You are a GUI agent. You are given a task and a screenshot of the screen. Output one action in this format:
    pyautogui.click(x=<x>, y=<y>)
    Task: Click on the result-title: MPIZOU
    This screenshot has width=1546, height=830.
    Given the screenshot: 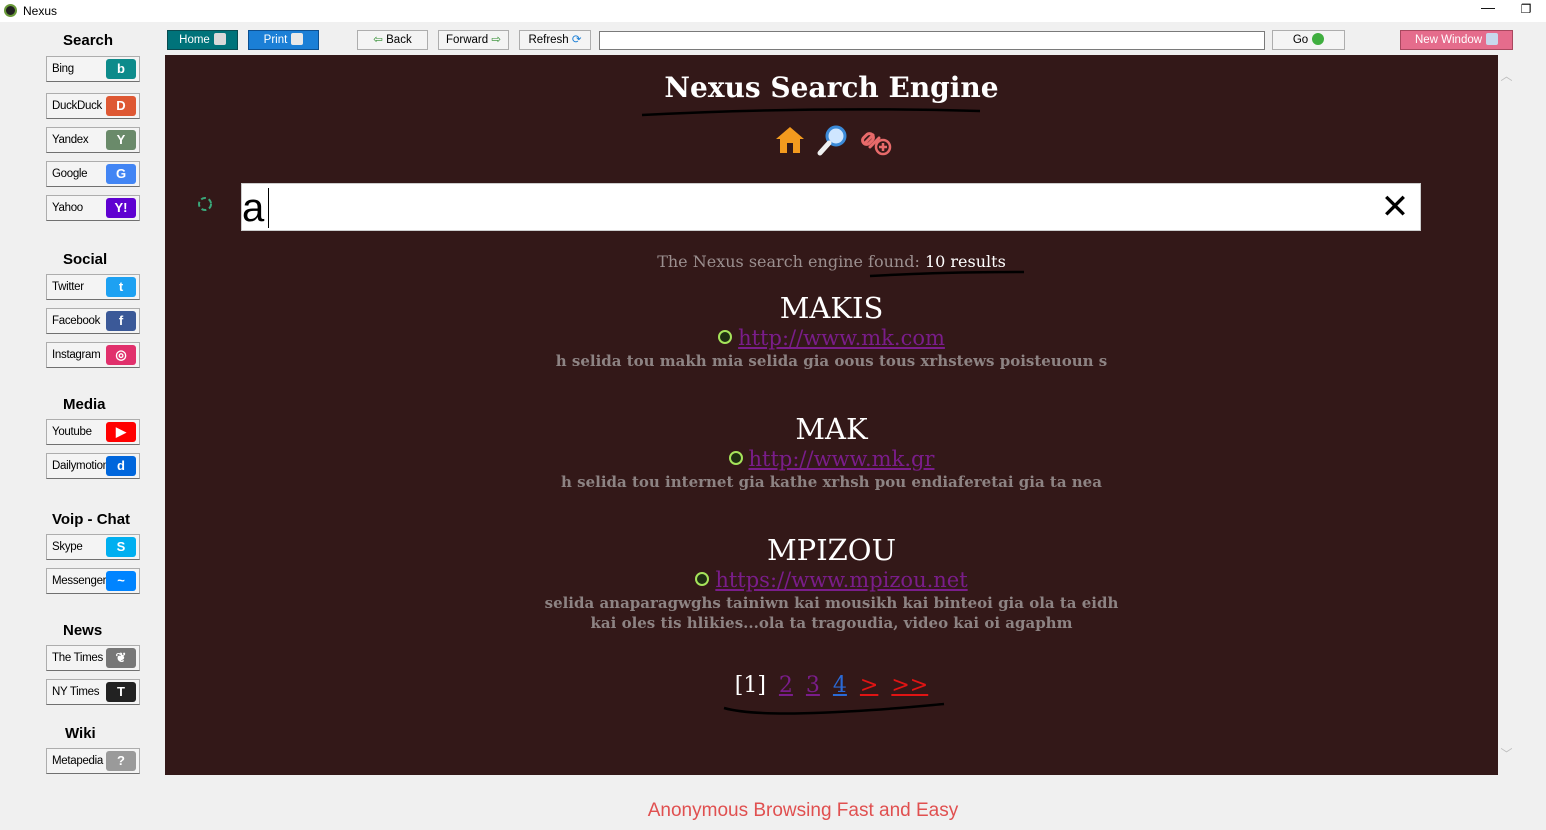 What is the action you would take?
    pyautogui.click(x=831, y=550)
    